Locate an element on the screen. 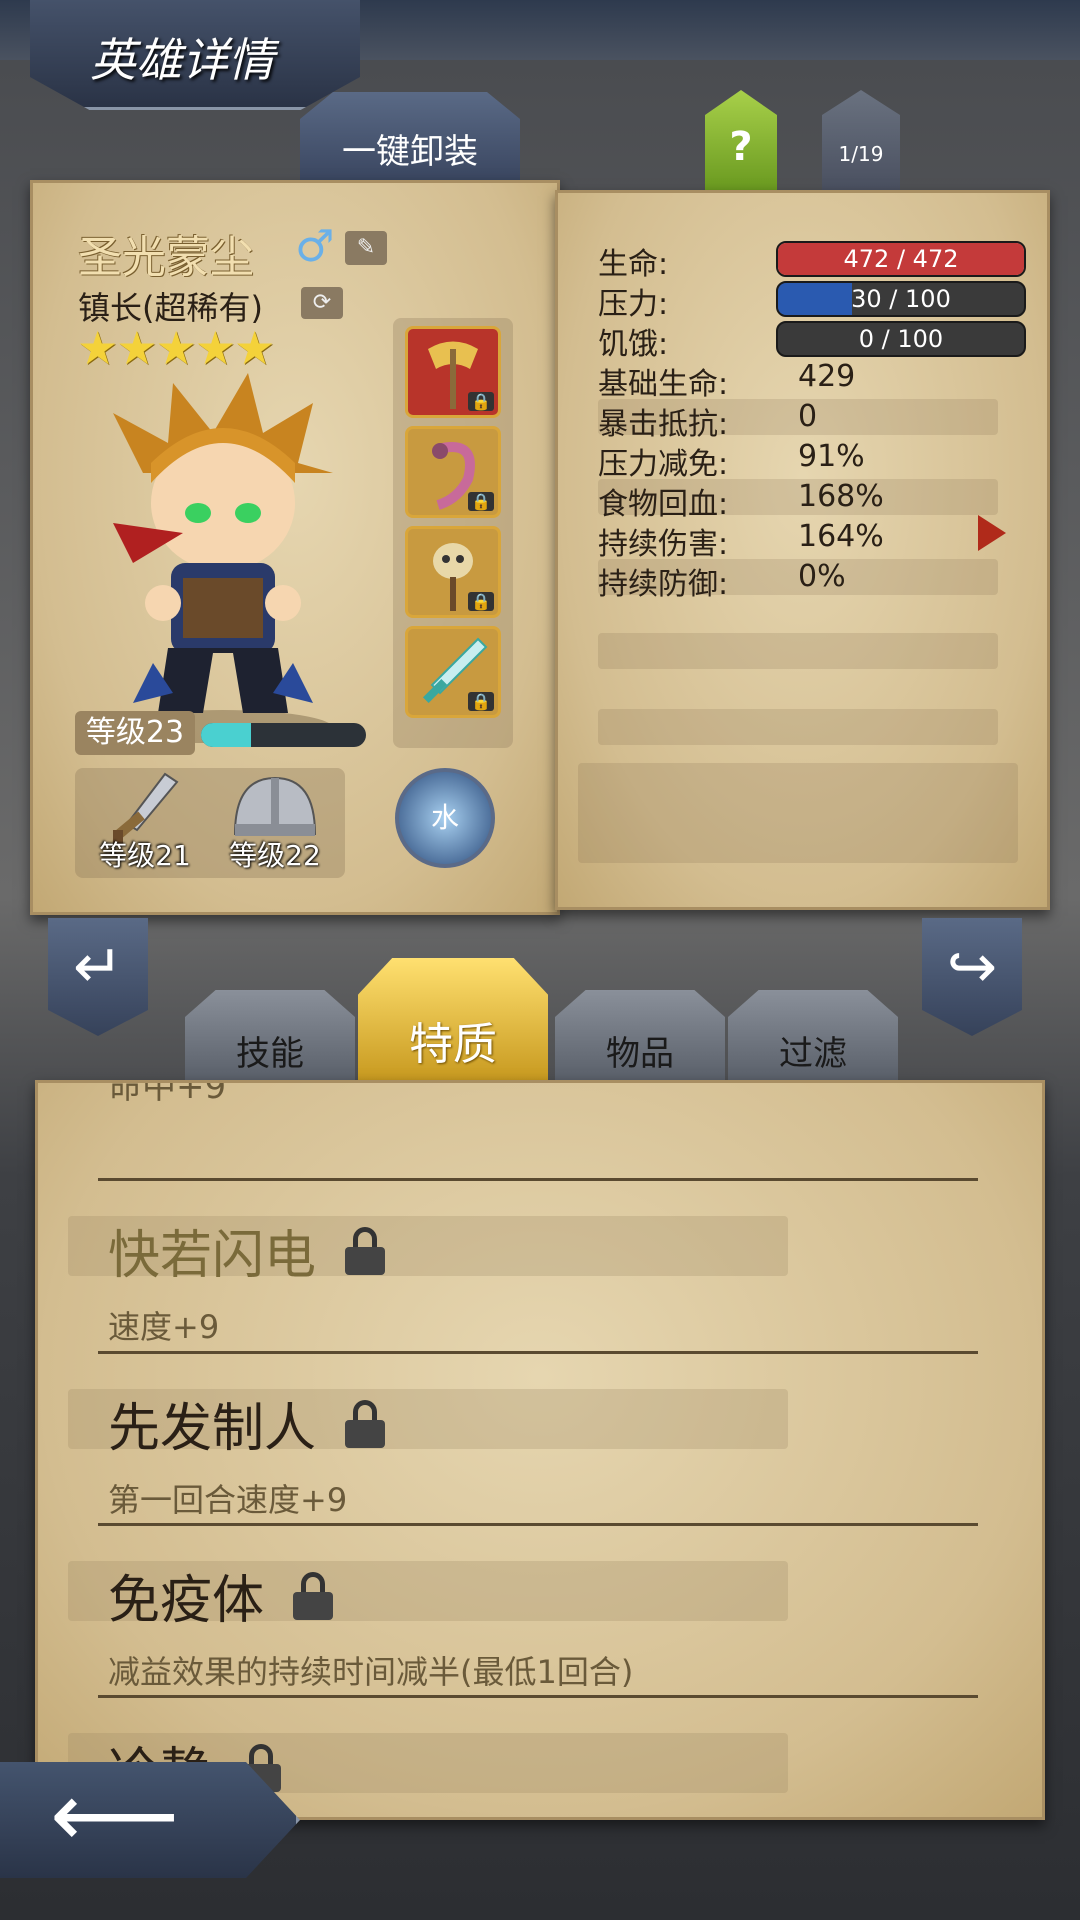 This screenshot has width=1080, height=1920. stat-value: 91% is located at coordinates (831, 456).